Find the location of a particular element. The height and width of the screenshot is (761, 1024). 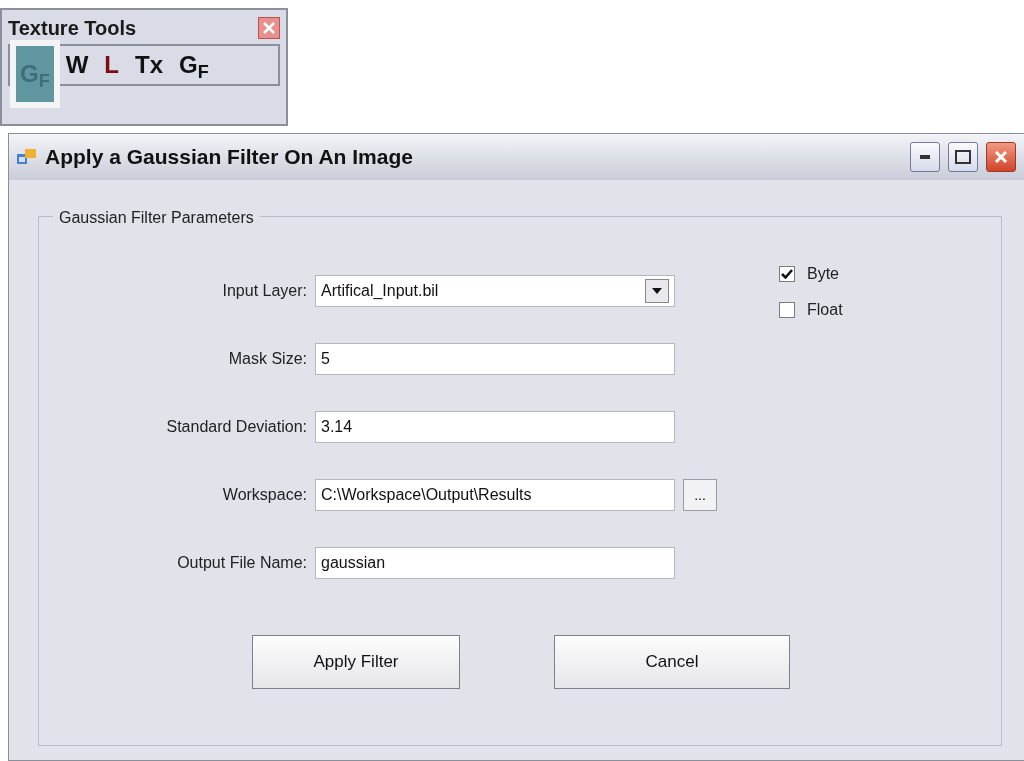

apply-button: Apply Filter is located at coordinates (356, 662).